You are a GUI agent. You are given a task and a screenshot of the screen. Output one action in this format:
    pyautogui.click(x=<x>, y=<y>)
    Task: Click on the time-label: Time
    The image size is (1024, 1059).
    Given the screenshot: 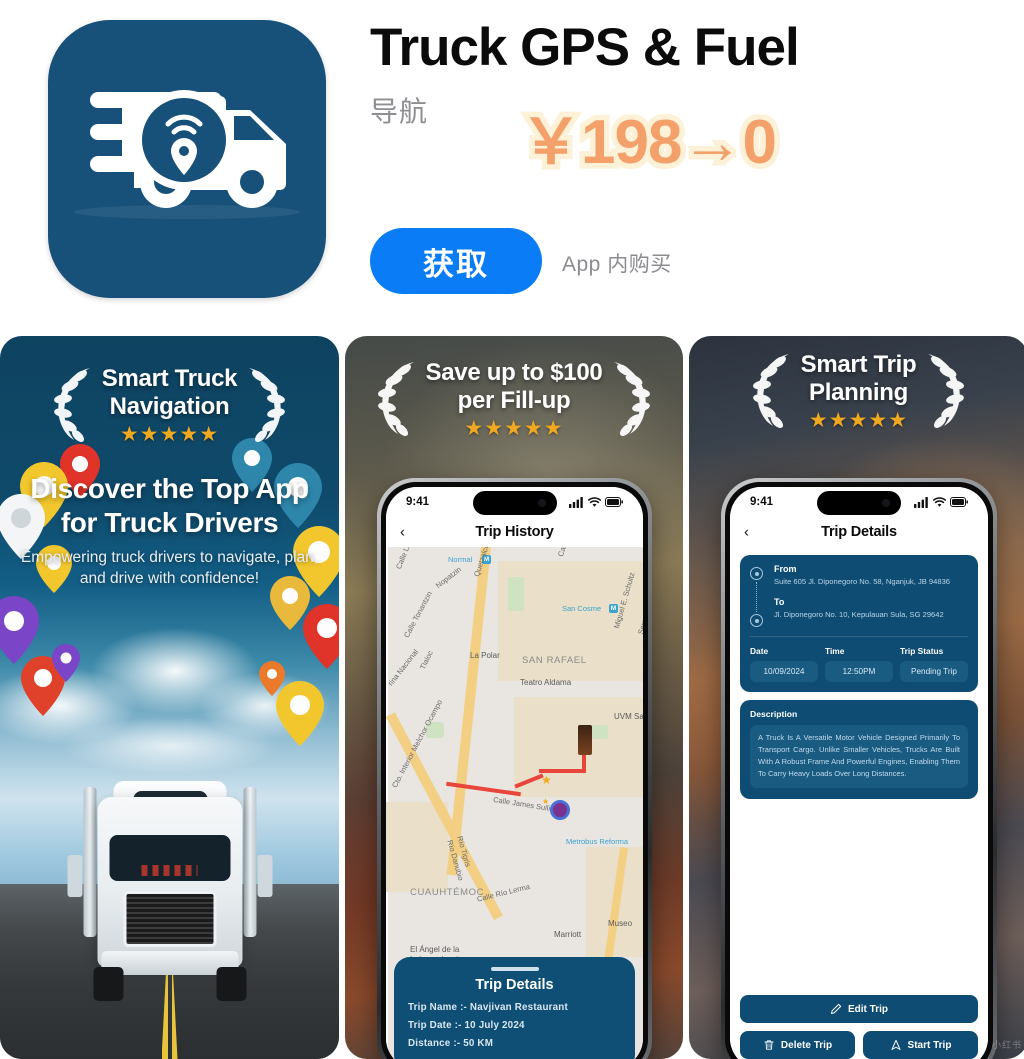 What is the action you would take?
    pyautogui.click(x=835, y=651)
    